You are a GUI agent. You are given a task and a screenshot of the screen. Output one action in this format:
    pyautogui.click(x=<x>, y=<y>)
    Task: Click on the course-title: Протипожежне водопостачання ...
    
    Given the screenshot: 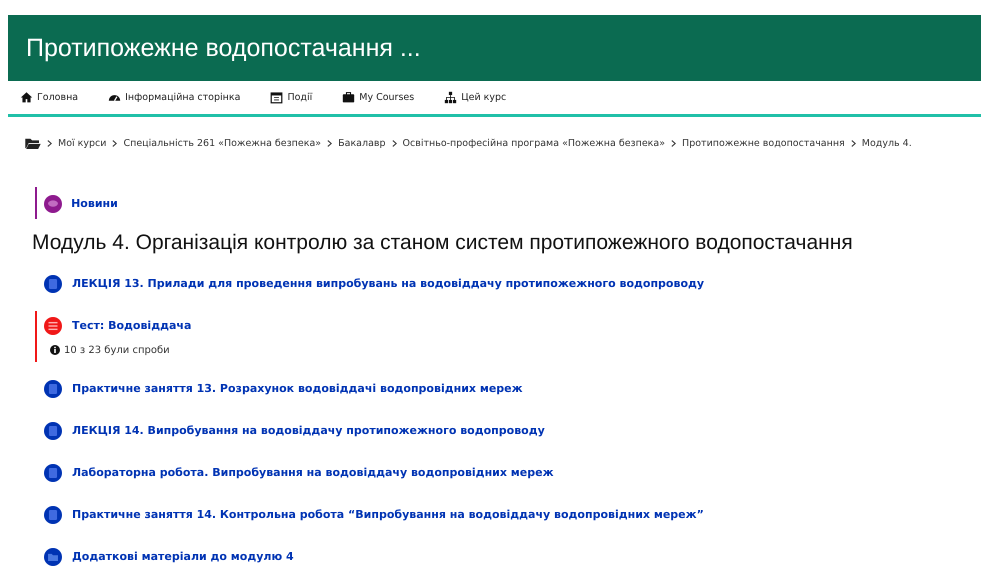 What is the action you would take?
    pyautogui.click(x=223, y=48)
    